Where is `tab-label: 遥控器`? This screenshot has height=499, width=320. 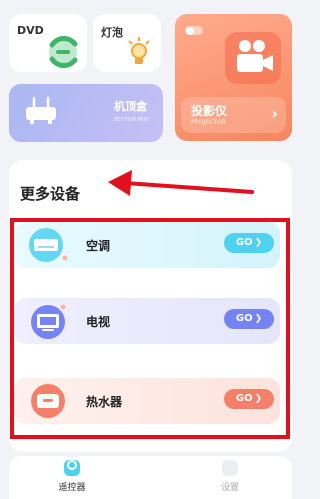 tab-label: 遥控器 is located at coordinates (72, 488).